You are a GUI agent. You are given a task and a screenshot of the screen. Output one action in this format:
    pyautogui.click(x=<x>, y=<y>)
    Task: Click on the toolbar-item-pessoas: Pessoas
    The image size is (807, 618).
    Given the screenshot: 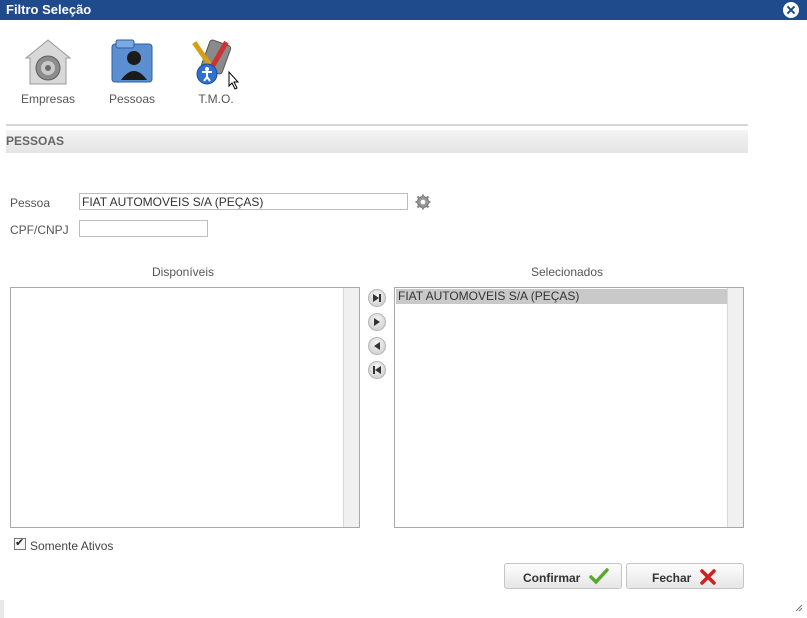 What is the action you would take?
    pyautogui.click(x=132, y=71)
    